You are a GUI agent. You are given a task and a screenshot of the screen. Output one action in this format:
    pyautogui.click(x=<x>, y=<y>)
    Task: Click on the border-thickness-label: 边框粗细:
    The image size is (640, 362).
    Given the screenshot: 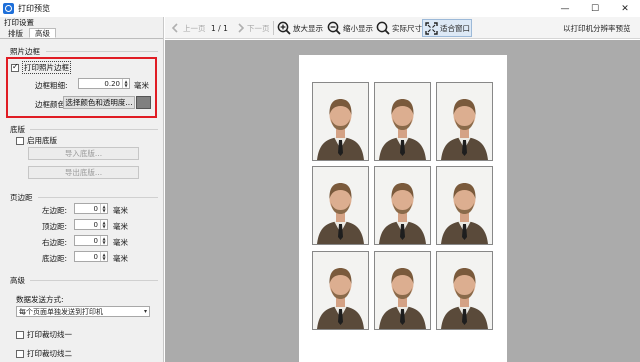 What is the action you would take?
    pyautogui.click(x=51, y=85)
    